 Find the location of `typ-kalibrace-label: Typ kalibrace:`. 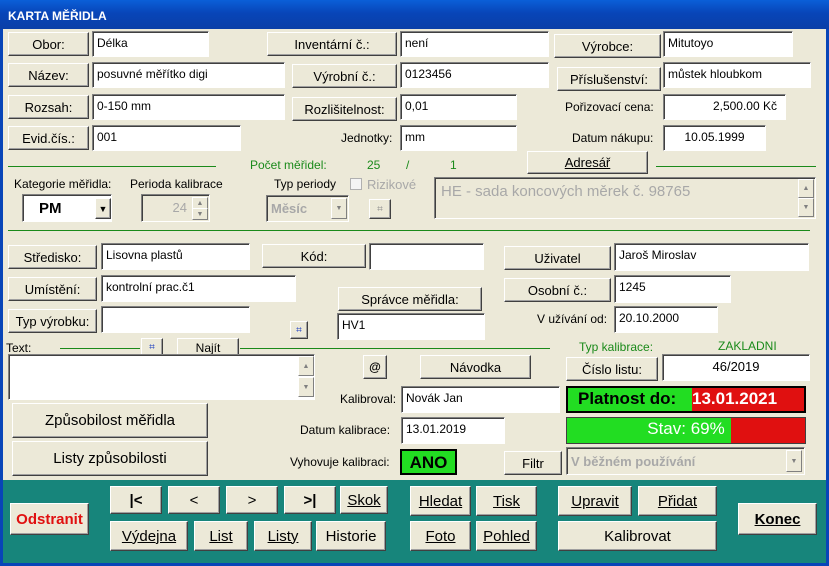

typ-kalibrace-label: Typ kalibrace: is located at coordinates (616, 347).